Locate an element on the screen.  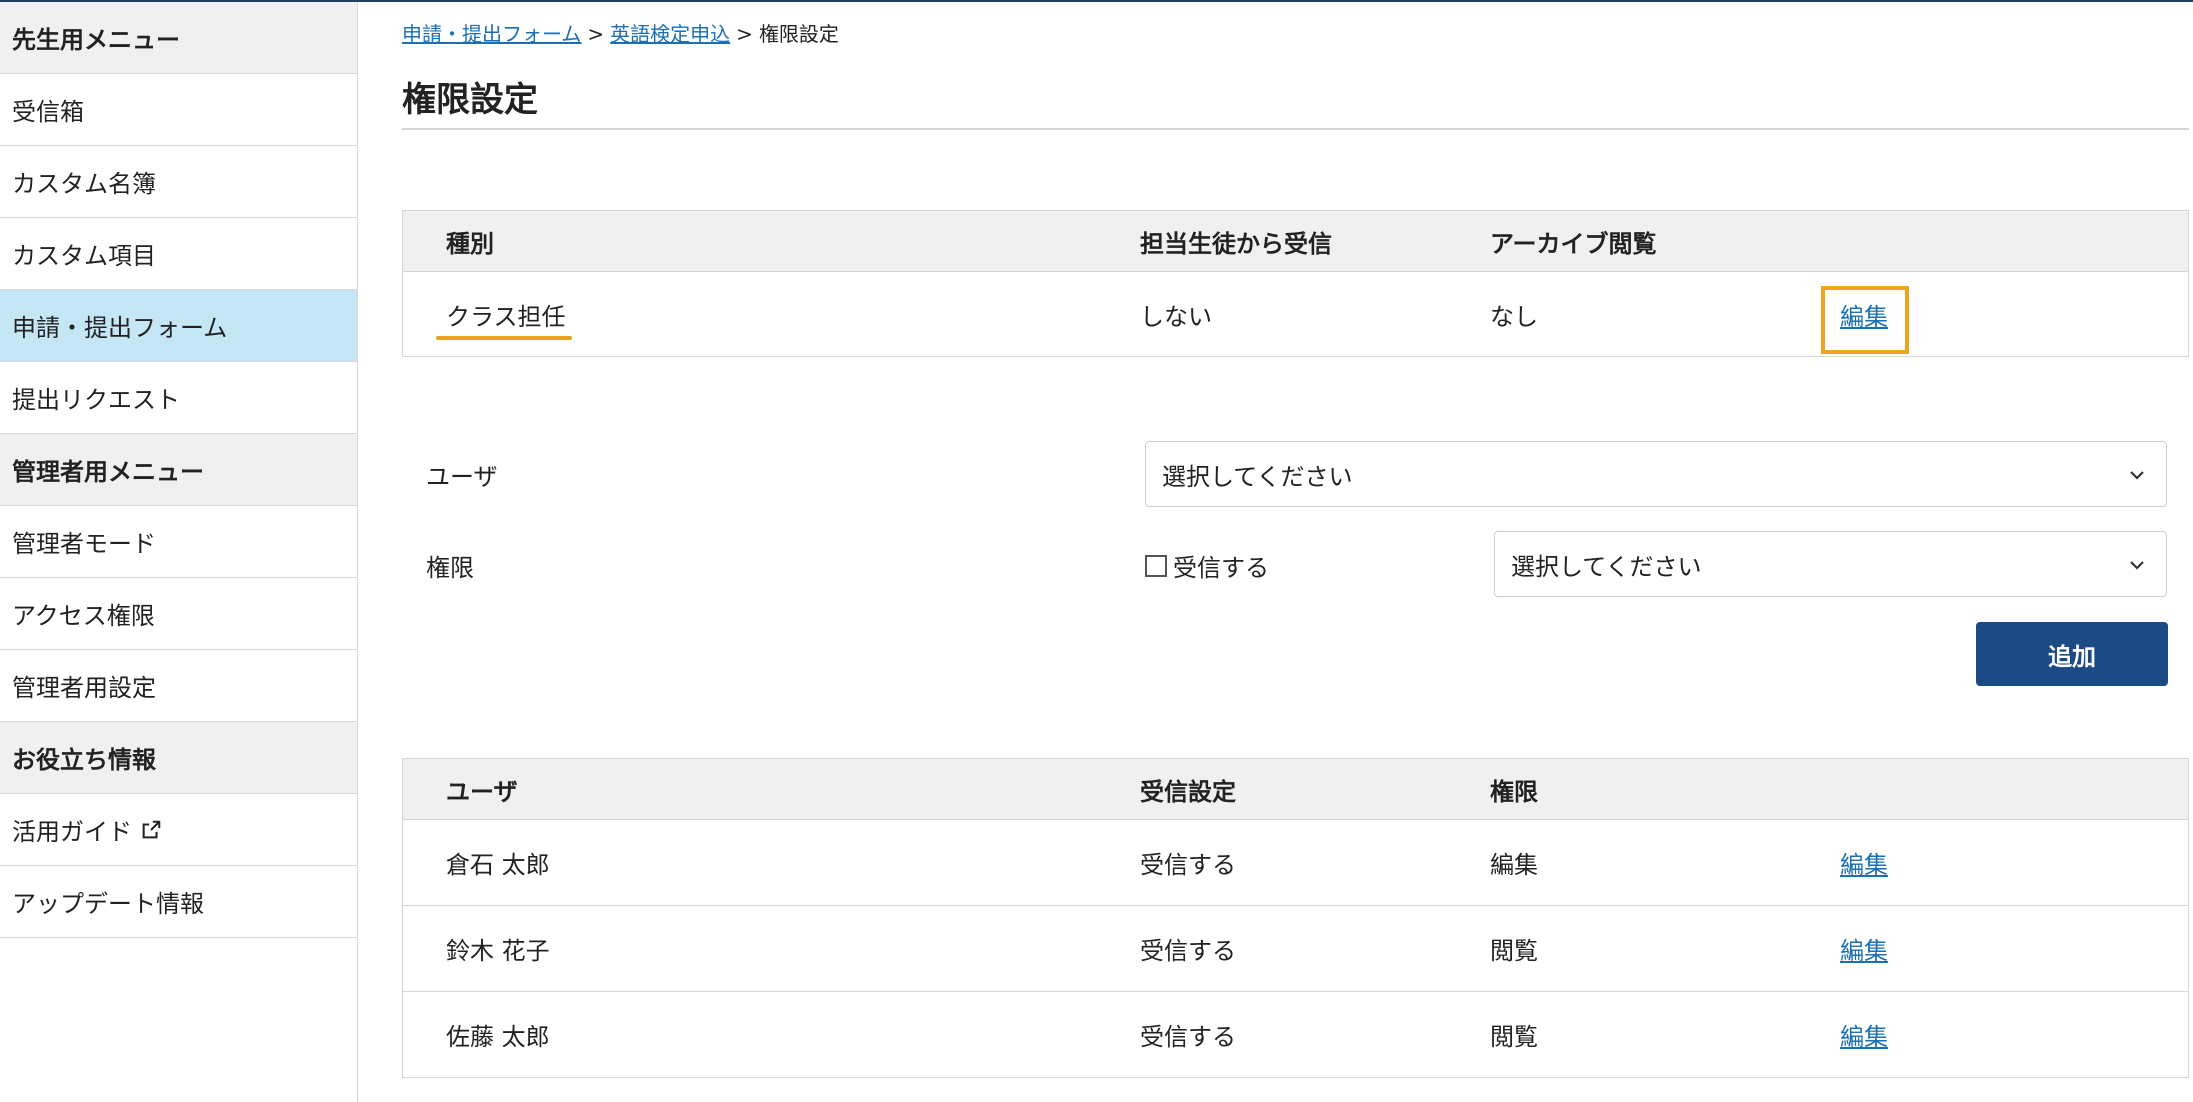
user-select-value: 選択してください is located at coordinates (1257, 476).